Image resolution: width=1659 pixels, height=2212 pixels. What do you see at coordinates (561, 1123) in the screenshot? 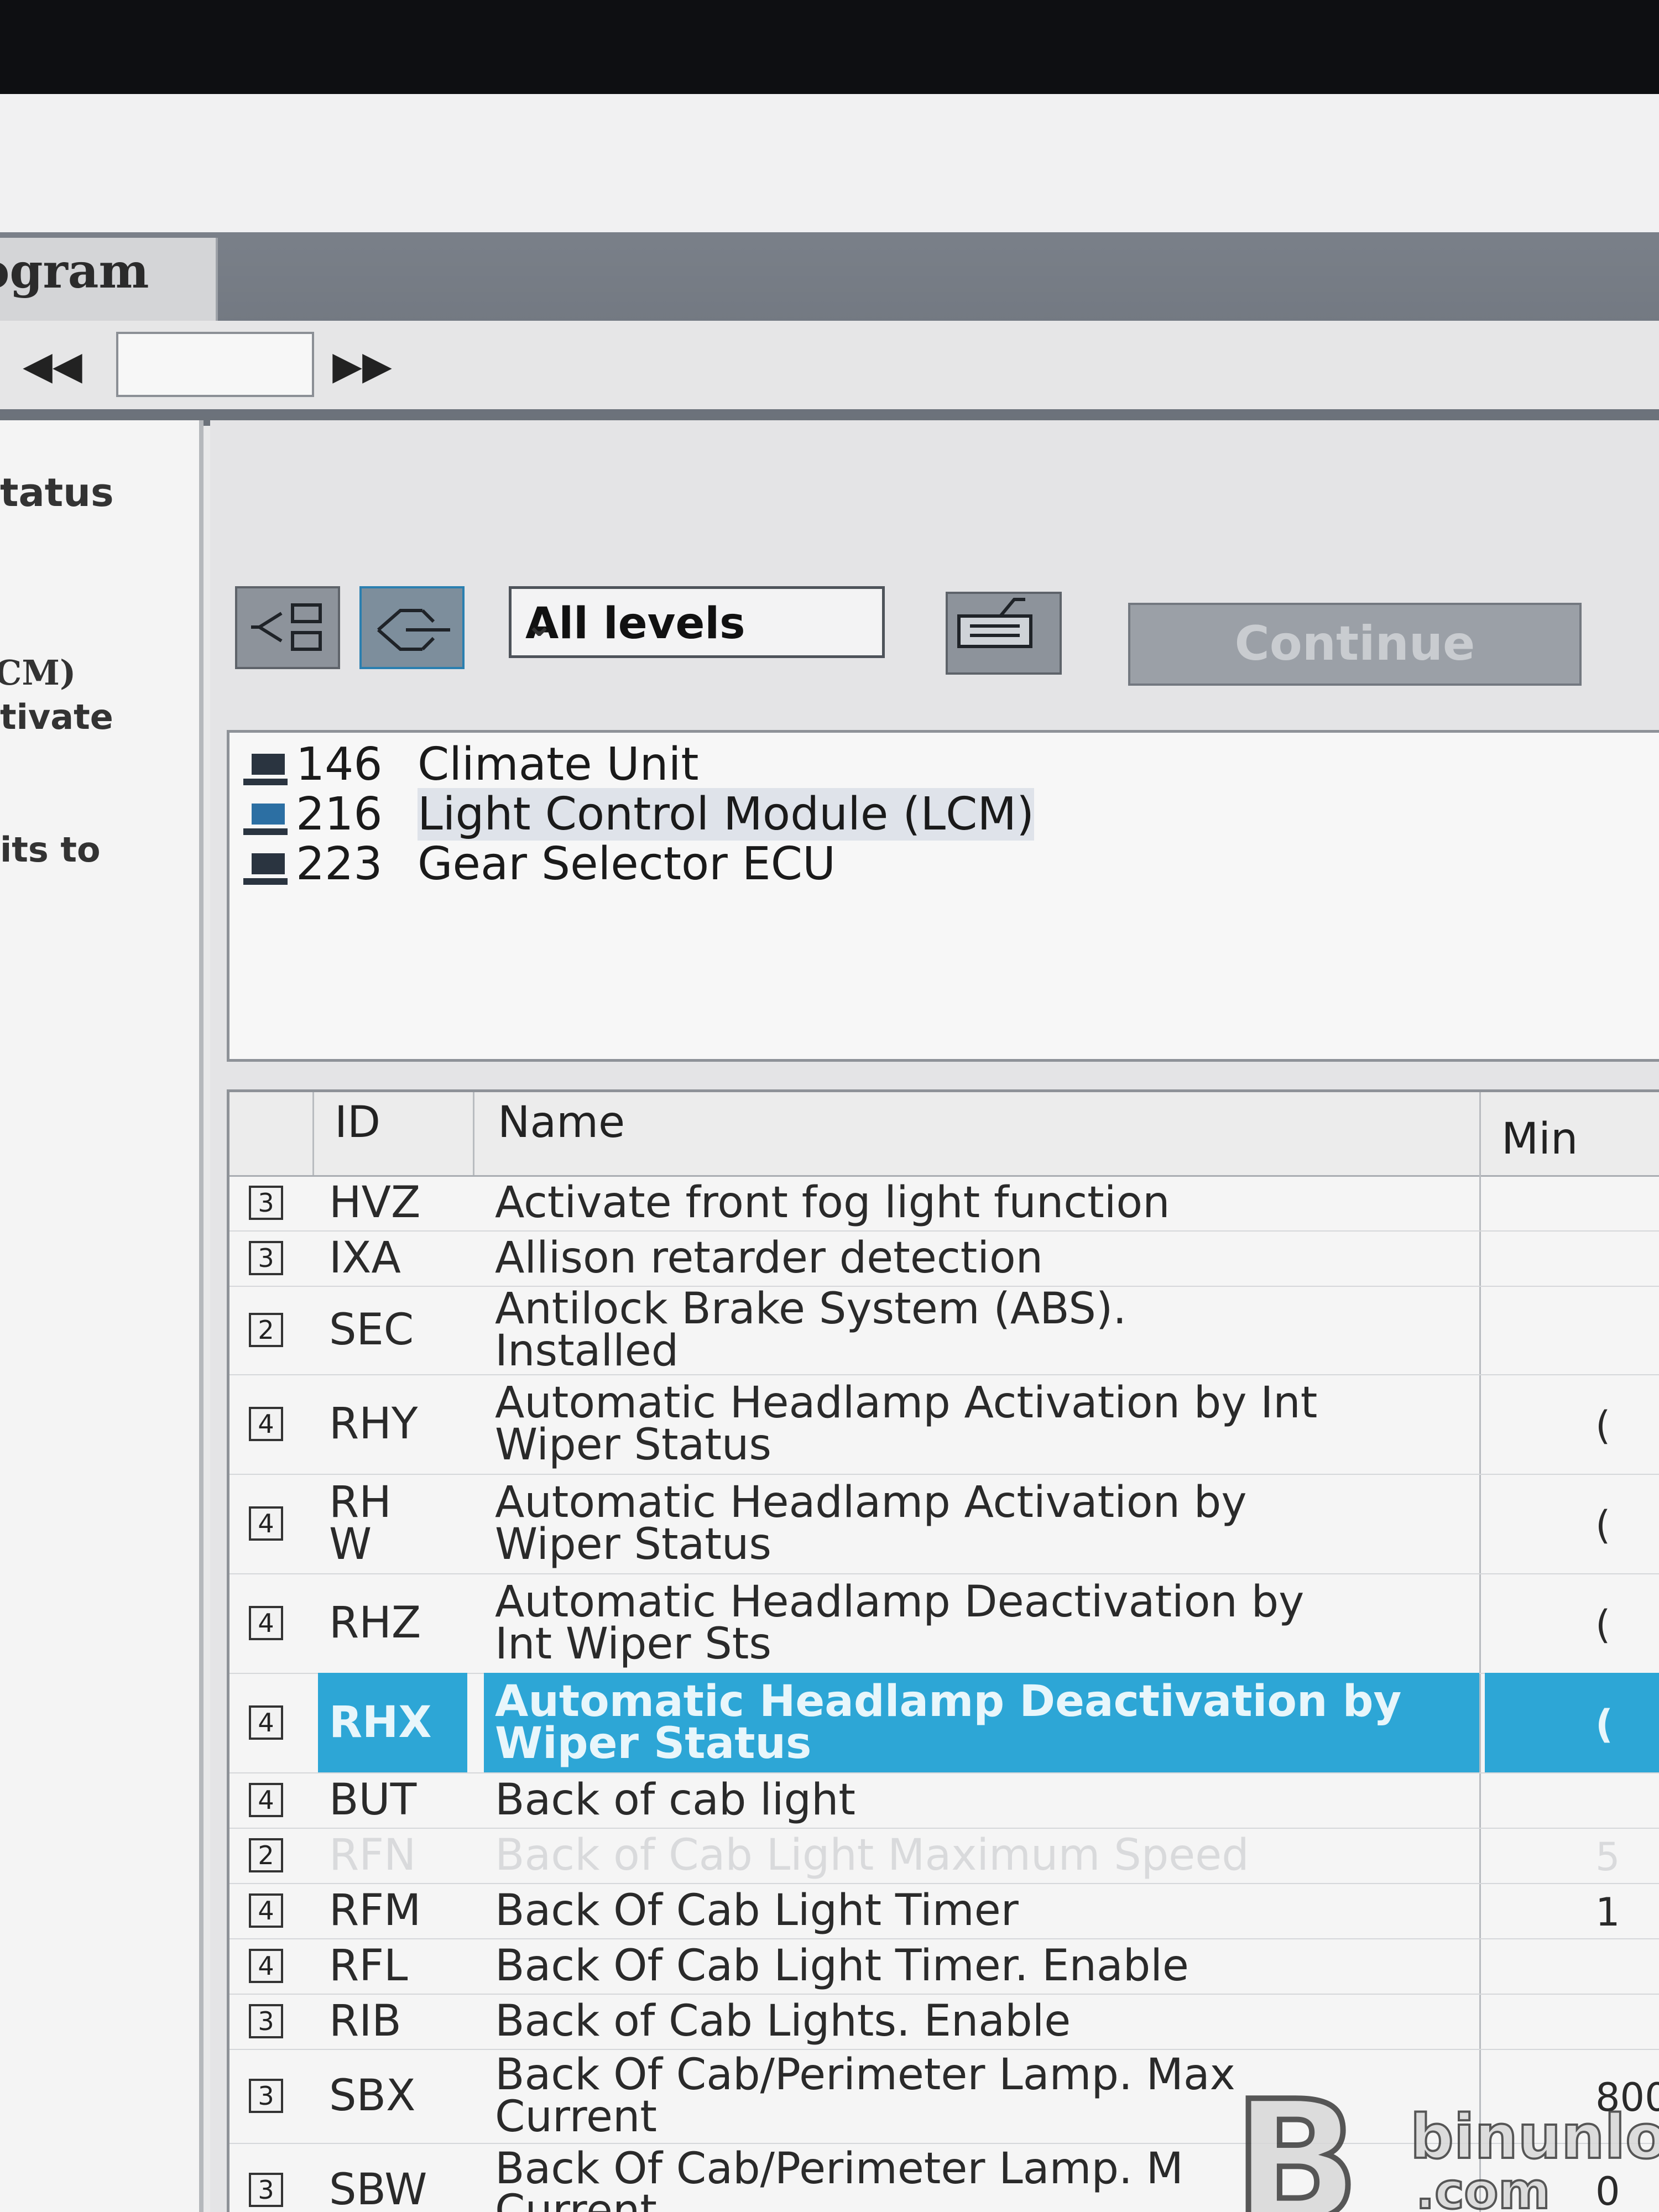
I see `column-header-name: Name` at bounding box center [561, 1123].